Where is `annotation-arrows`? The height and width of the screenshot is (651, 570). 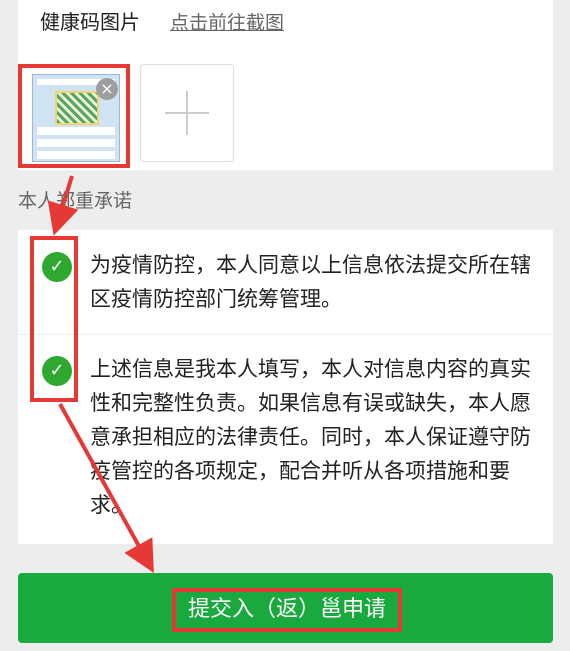 annotation-arrows is located at coordinates (100, 374).